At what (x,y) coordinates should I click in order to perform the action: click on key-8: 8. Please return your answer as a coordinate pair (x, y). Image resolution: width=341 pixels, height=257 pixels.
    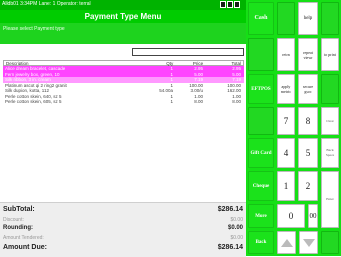
    Looking at the image, I should click on (308, 121).